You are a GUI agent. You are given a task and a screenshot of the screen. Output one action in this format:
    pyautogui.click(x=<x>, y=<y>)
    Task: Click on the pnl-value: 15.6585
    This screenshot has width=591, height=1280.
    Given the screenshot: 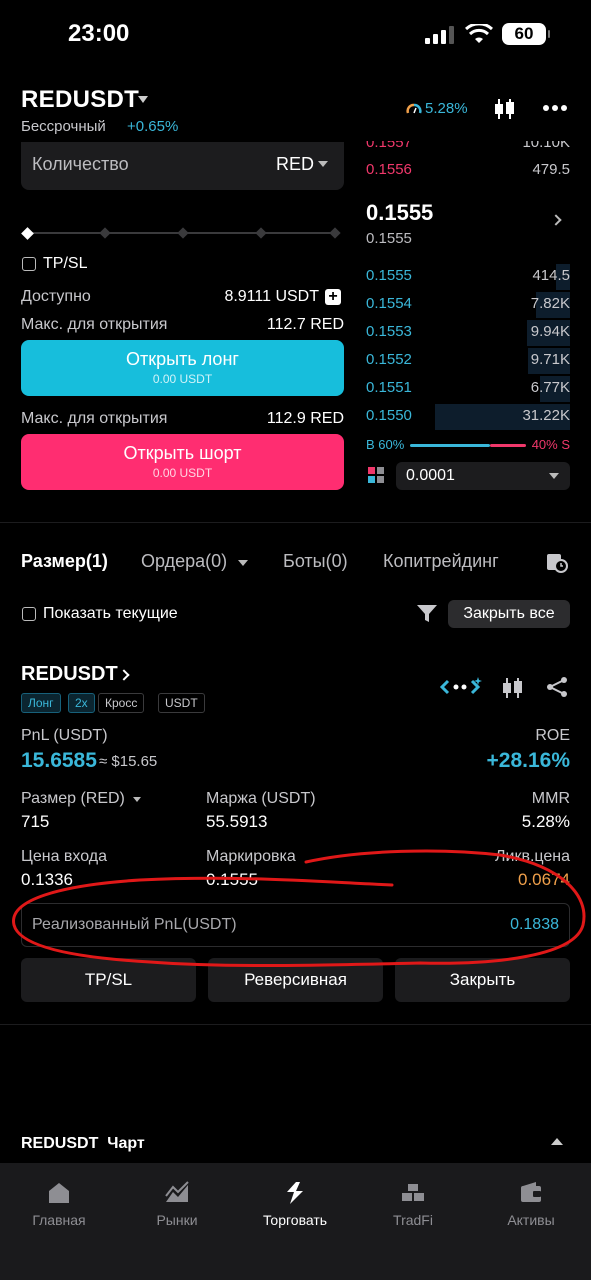 What is the action you would take?
    pyautogui.click(x=59, y=760)
    